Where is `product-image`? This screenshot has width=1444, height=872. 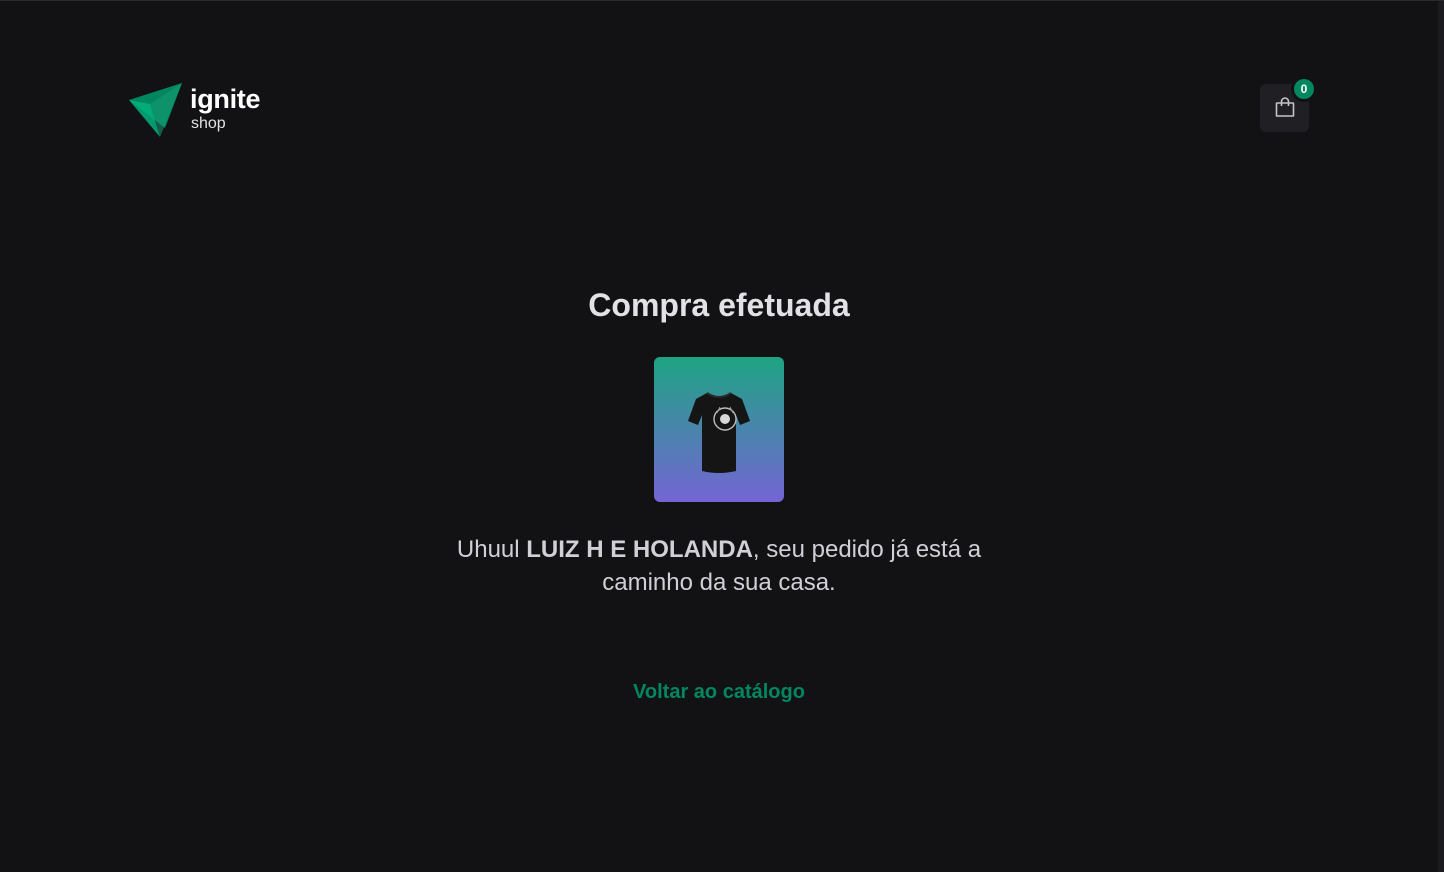 product-image is located at coordinates (719, 429).